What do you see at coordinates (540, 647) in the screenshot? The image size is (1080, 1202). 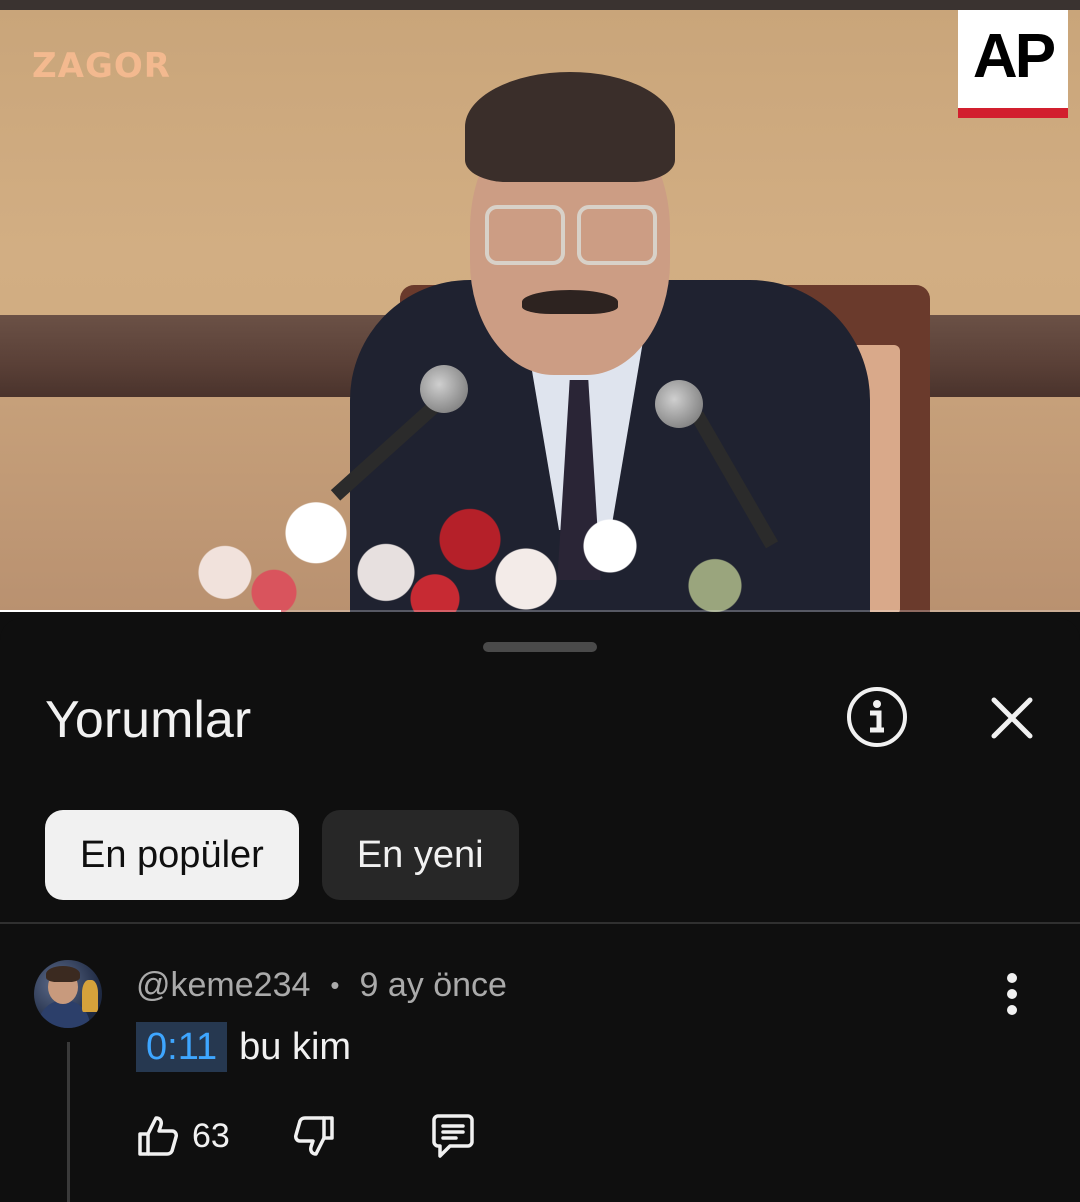 I see `drag-handle` at bounding box center [540, 647].